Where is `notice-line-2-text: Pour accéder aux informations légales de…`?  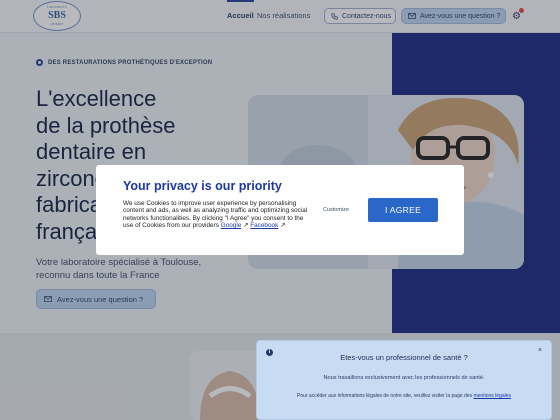 notice-line-2-text: Pour accéder aux informations légales de… is located at coordinates (384, 396).